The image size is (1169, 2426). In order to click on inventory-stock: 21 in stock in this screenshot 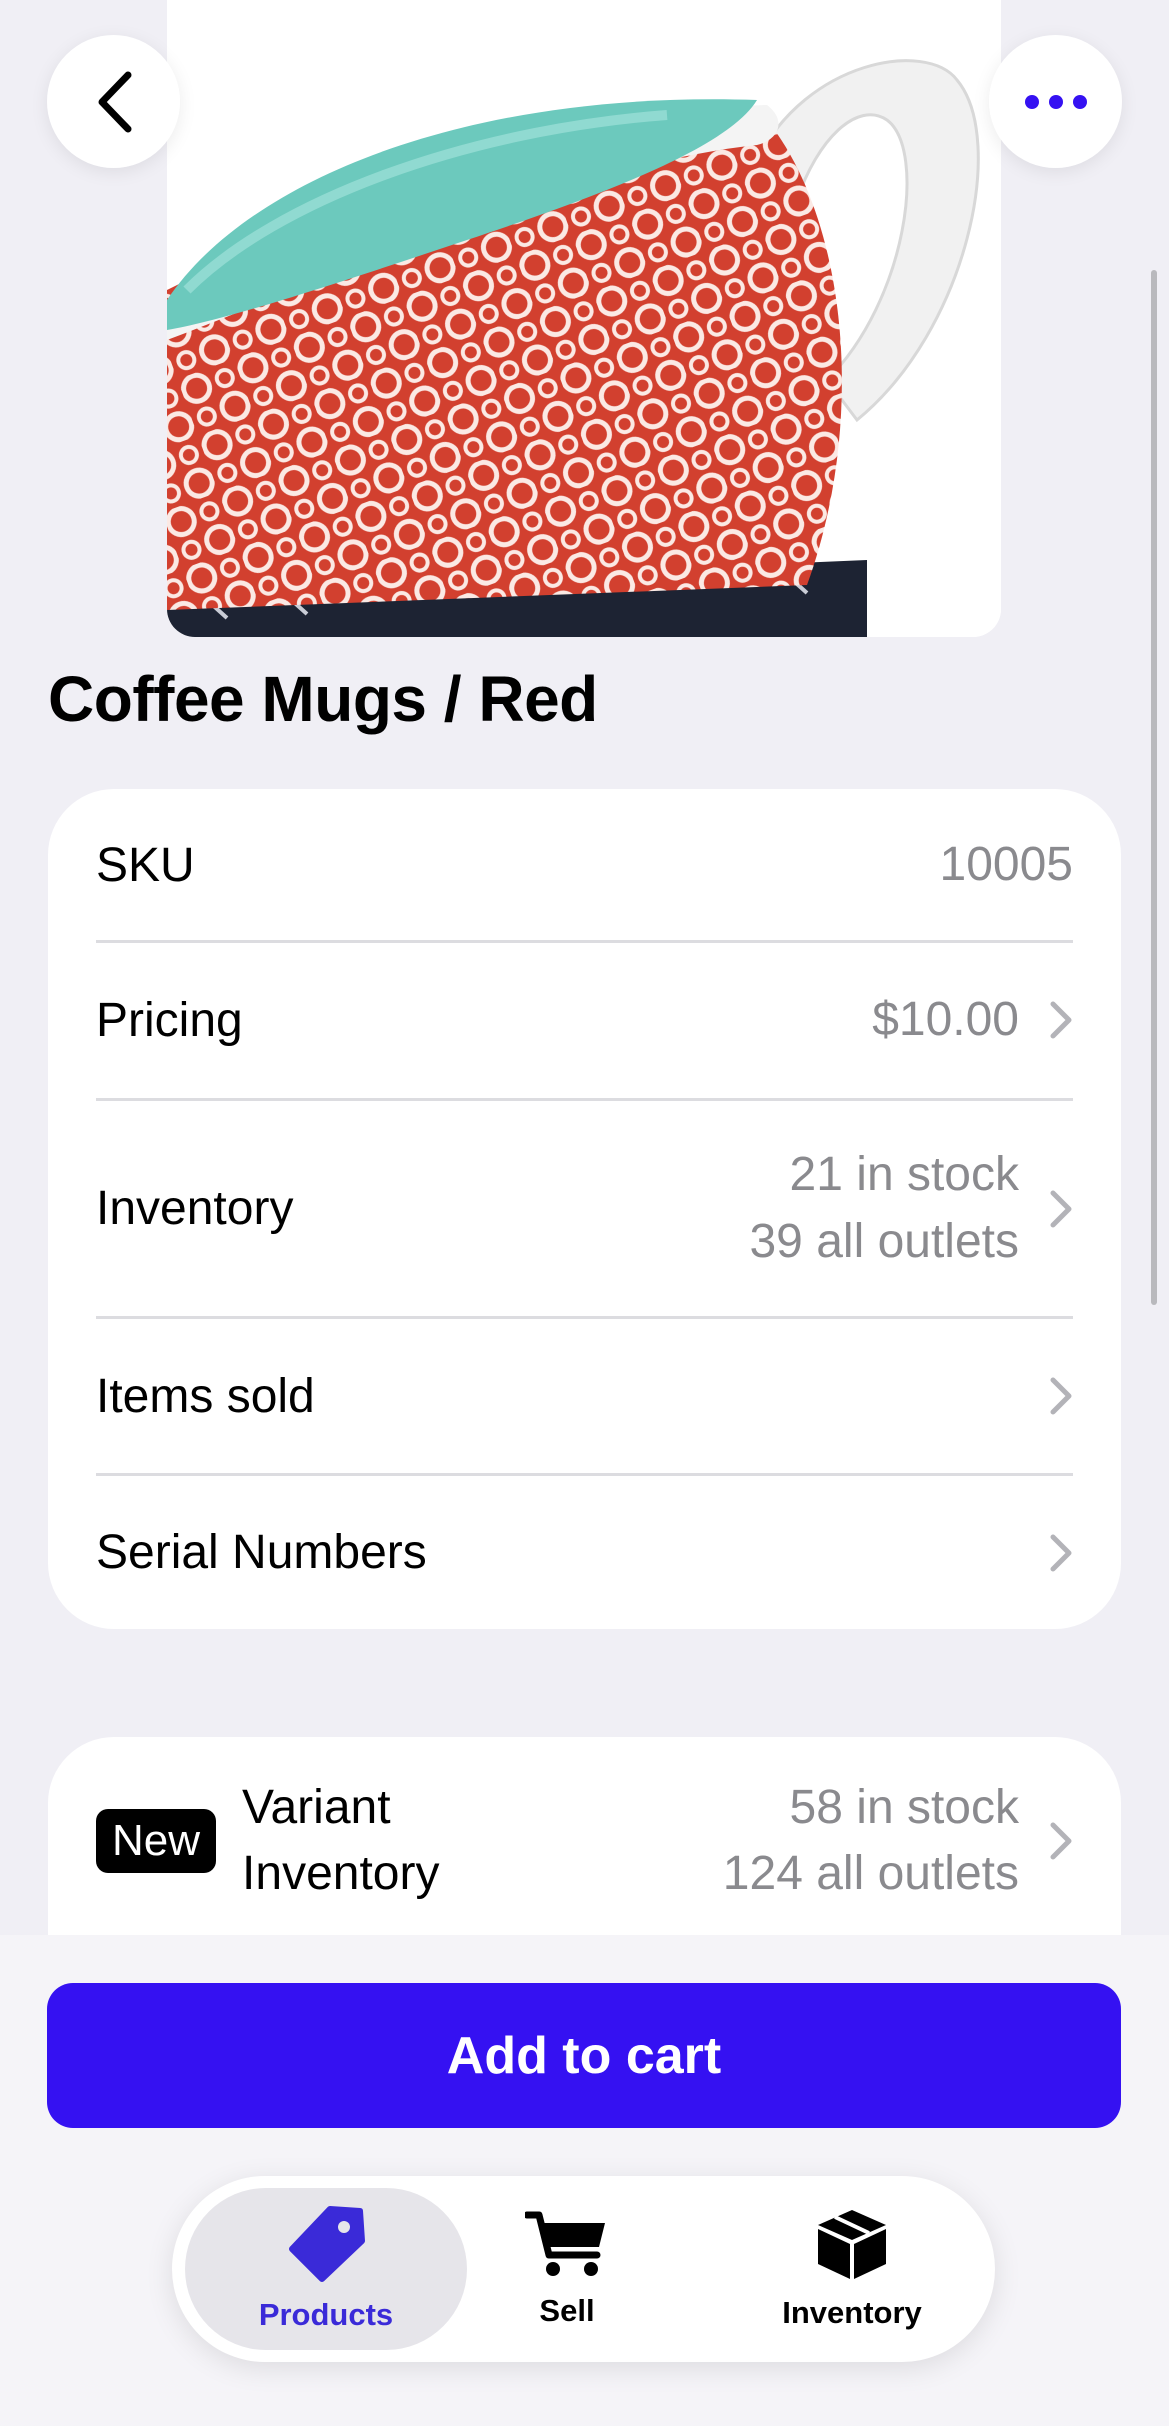, I will do `click(904, 1175)`.